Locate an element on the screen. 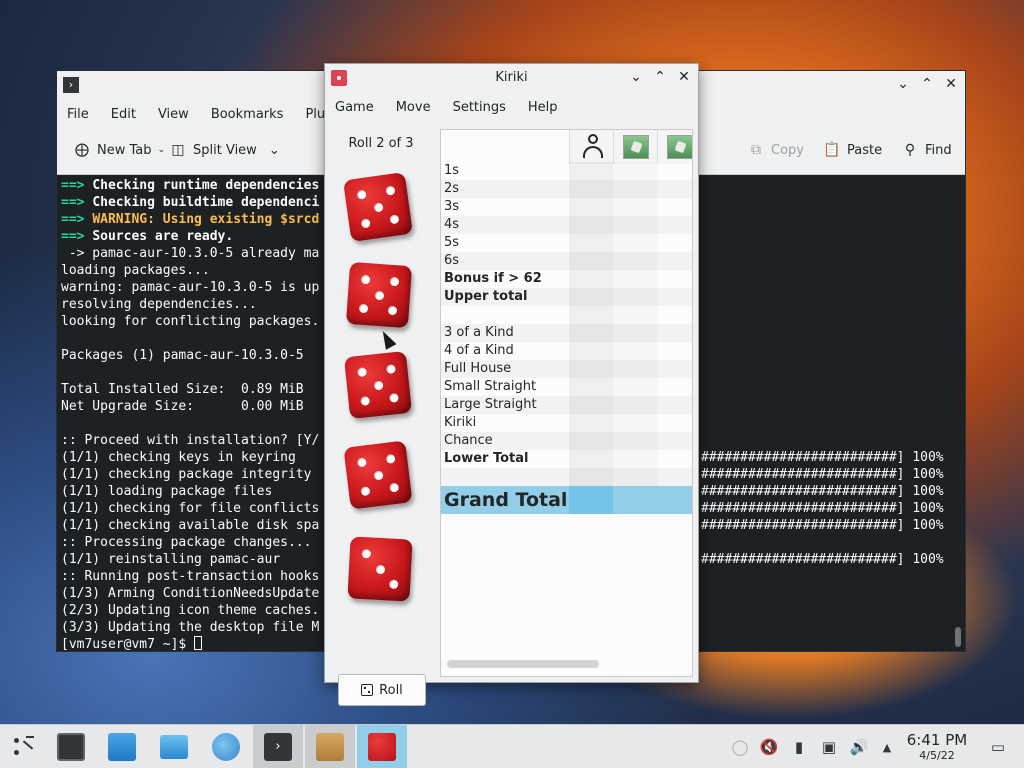  show-desktop-icon: ▭ is located at coordinates (998, 746).